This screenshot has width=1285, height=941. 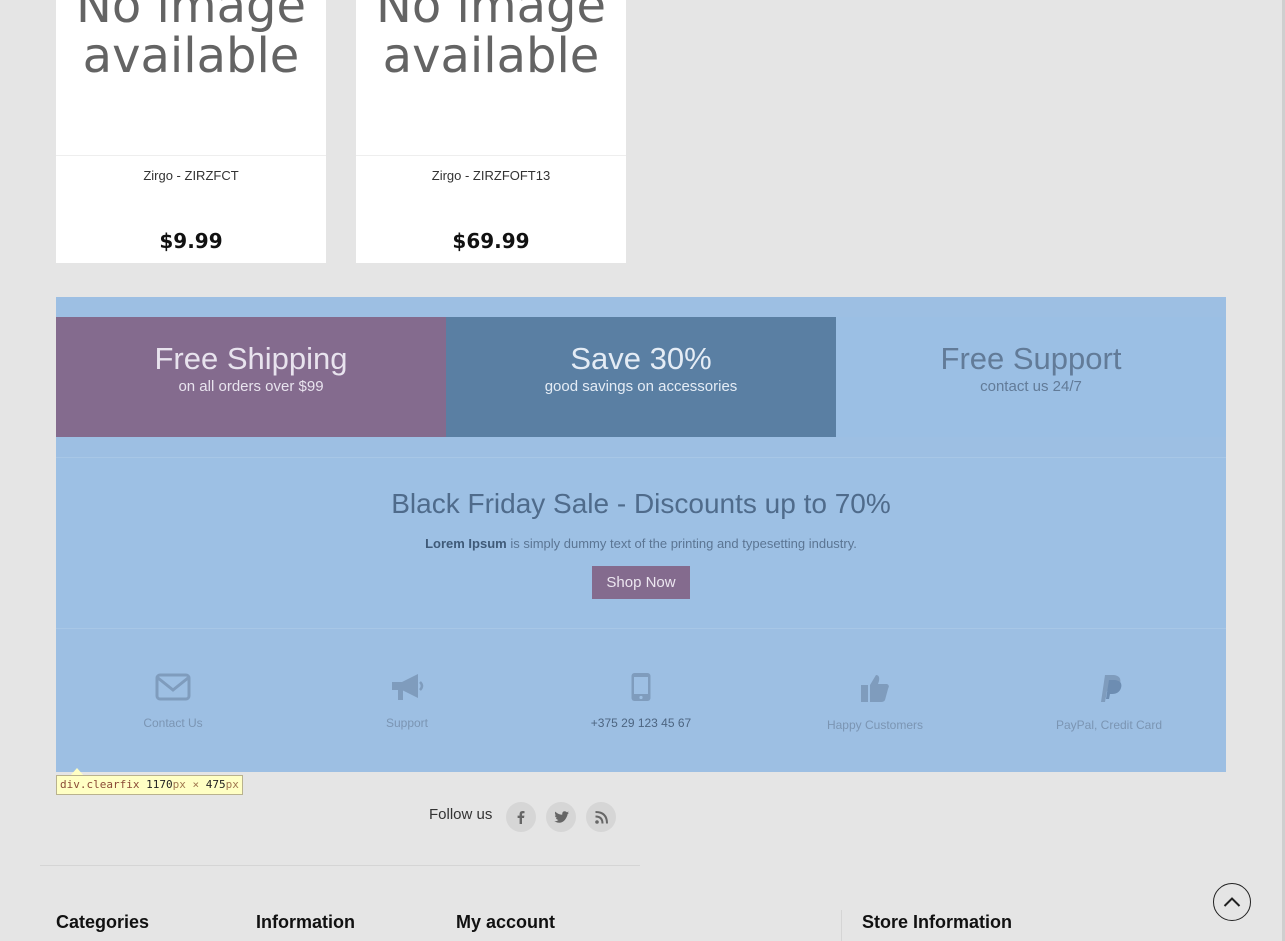 I want to click on follow-us-label: Follow us, so click(x=461, y=814).